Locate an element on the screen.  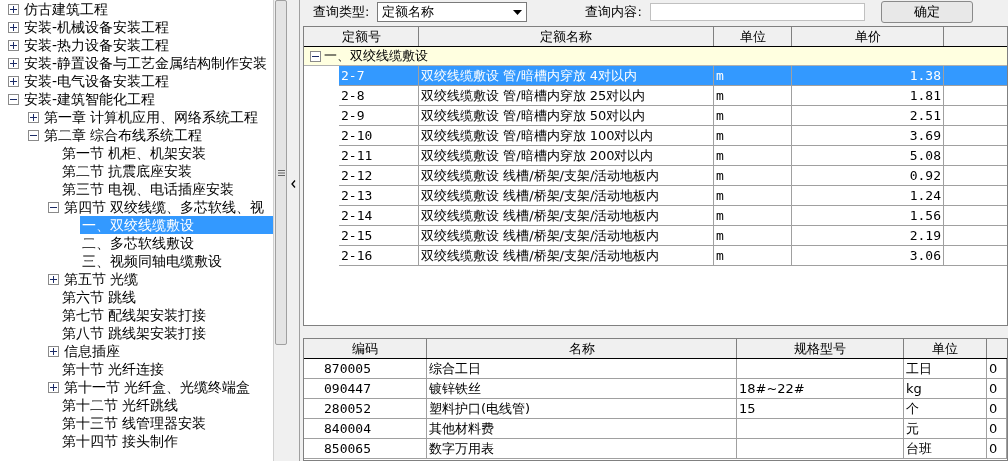
table-row: 2-13 双绞线缆敷设 线槽/桥架/支架/活动地板内 m 1.24 is located at coordinates (673, 196).